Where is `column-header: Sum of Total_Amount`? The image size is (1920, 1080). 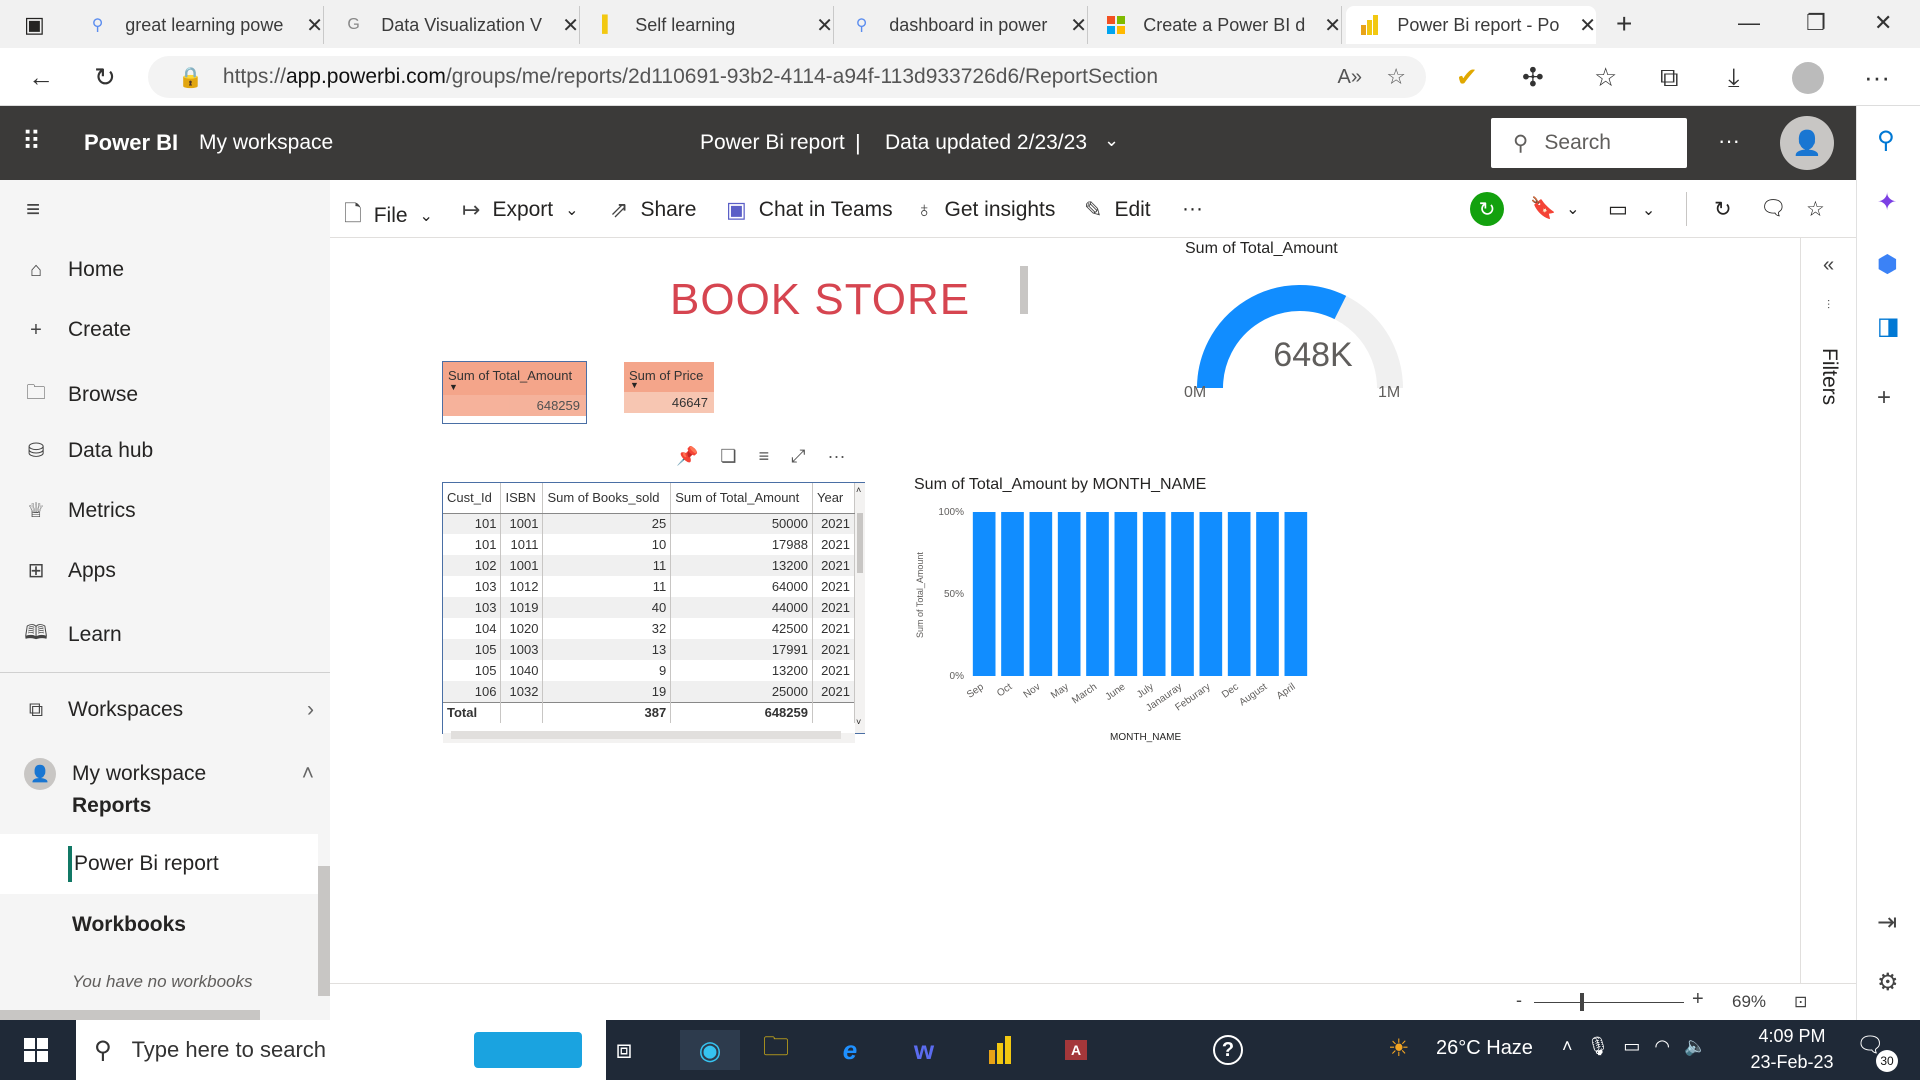 column-header: Sum of Total_Amount is located at coordinates (741, 498).